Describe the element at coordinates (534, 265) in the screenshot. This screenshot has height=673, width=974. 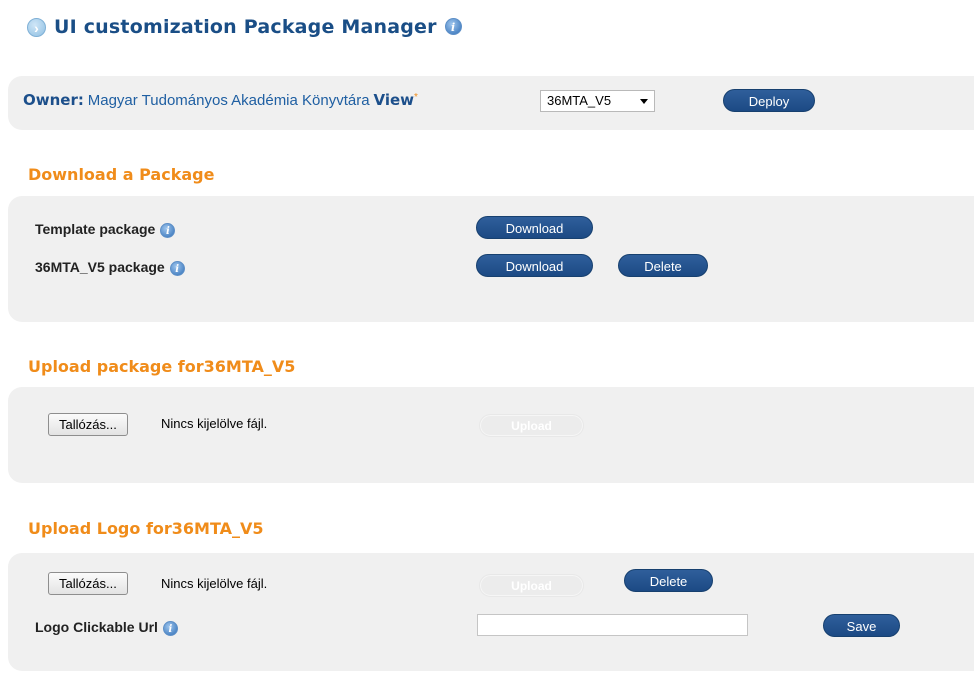
I see `view-package-download-button: Download` at that location.